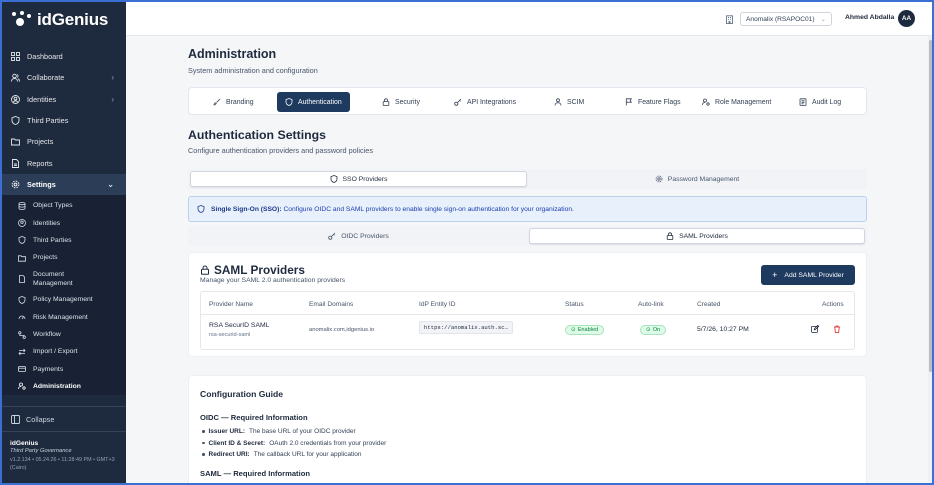  Describe the element at coordinates (64, 386) in the screenshot. I see `submenu-item-administration: Administration` at that location.